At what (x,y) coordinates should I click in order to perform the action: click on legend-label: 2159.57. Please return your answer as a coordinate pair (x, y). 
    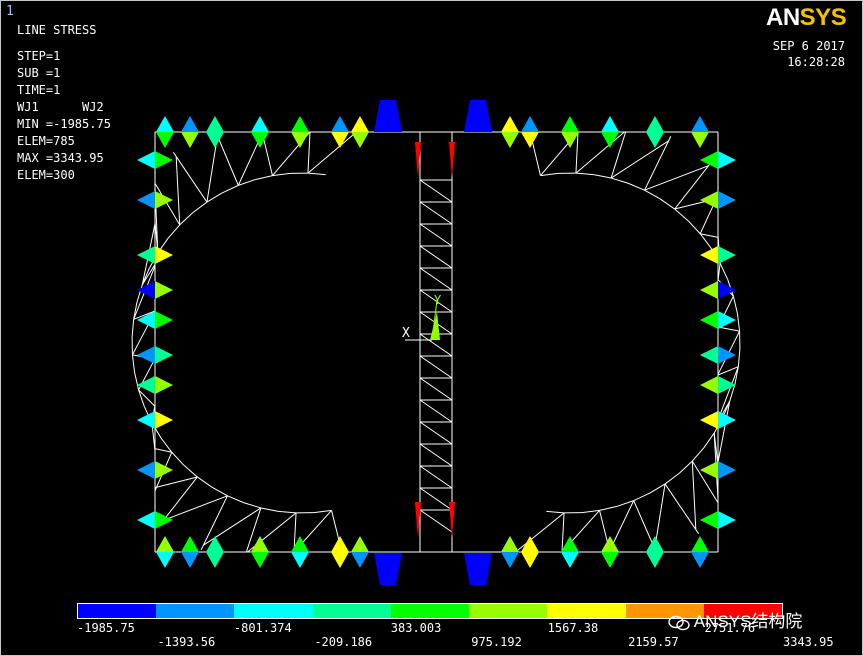
    Looking at the image, I should click on (653, 642).